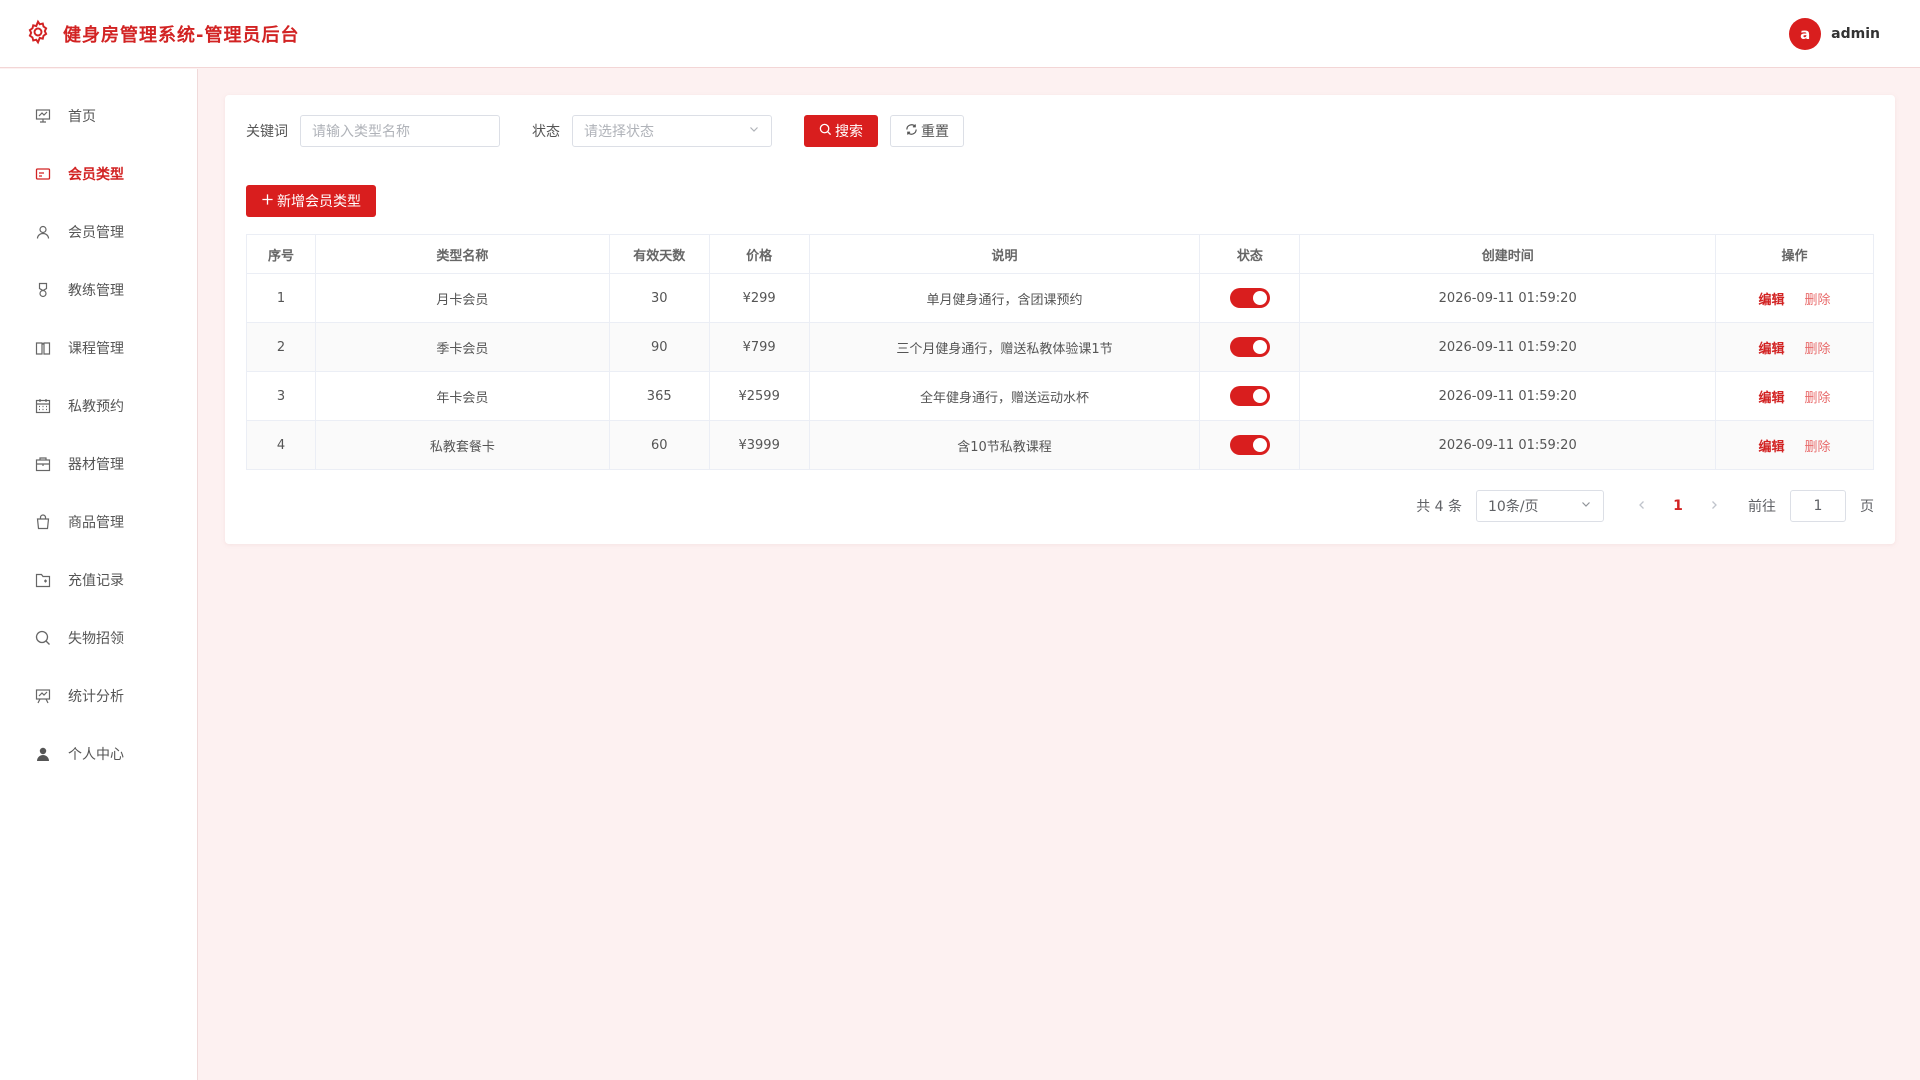 The height and width of the screenshot is (1080, 1920). What do you see at coordinates (281, 298) in the screenshot?
I see `row-index: 1` at bounding box center [281, 298].